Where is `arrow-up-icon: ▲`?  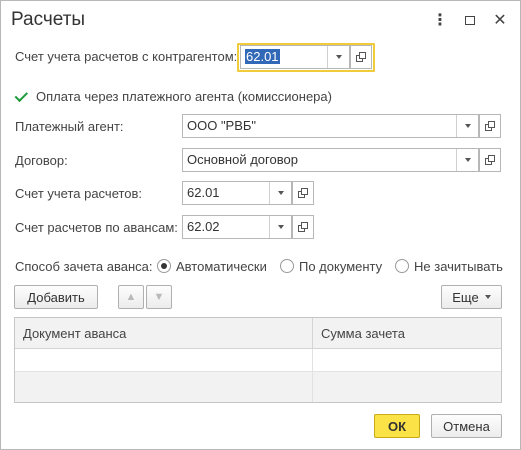 arrow-up-icon: ▲ is located at coordinates (131, 297).